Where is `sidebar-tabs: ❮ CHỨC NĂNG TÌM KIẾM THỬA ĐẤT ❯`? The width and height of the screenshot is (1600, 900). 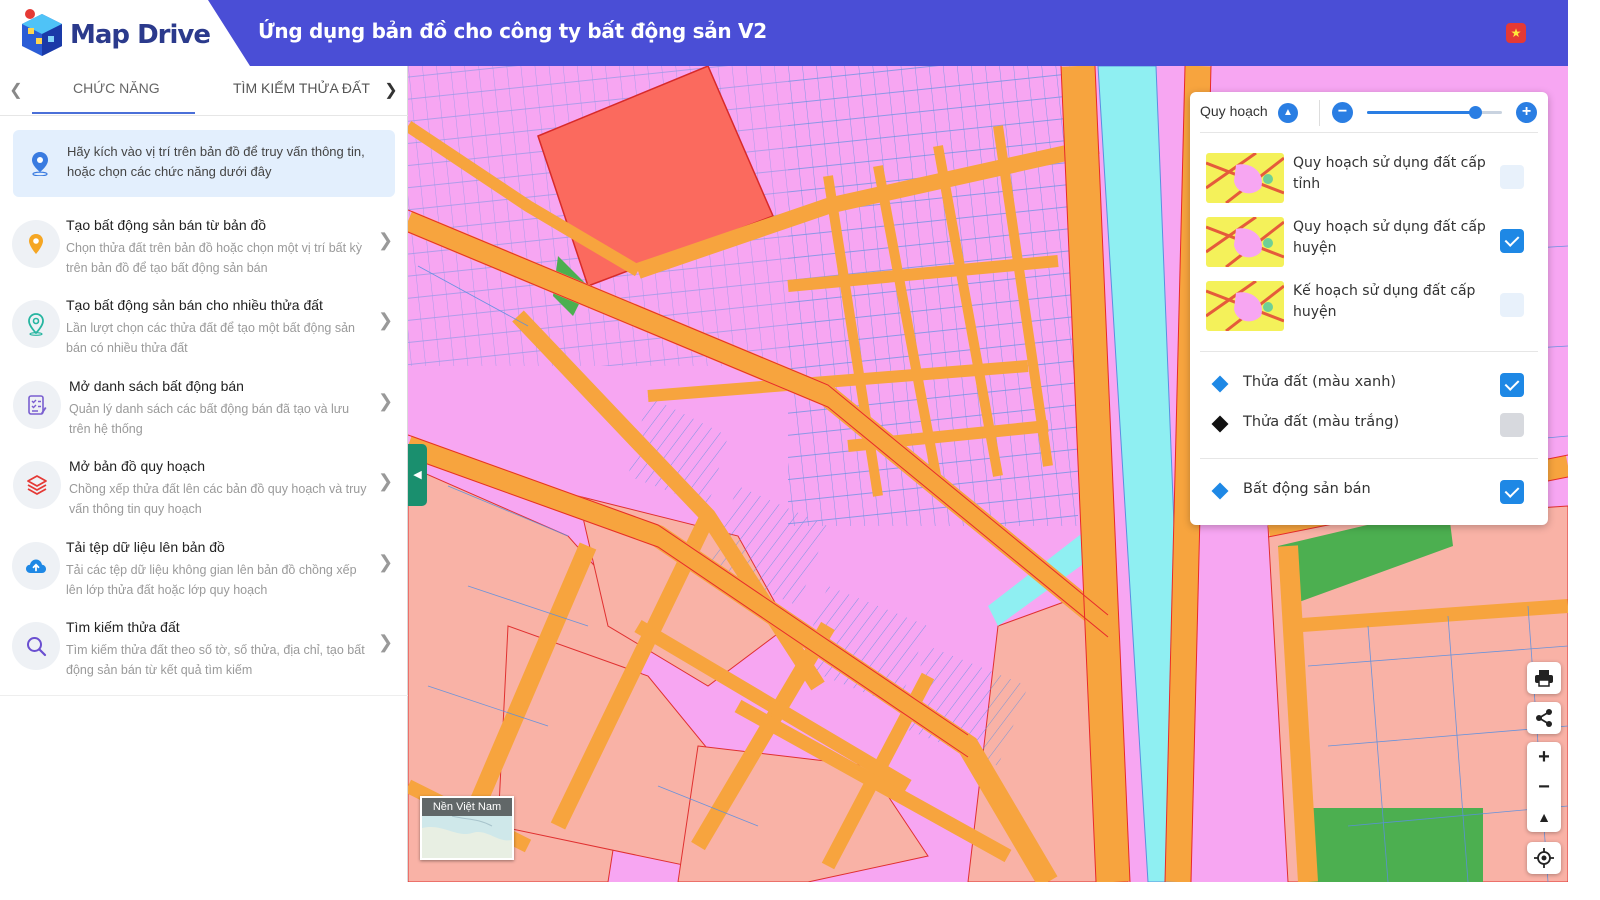
sidebar-tabs: ❮ CHỨC NĂNG TÌM KIẾM THỬA ĐẤT ❯ is located at coordinates (204, 91).